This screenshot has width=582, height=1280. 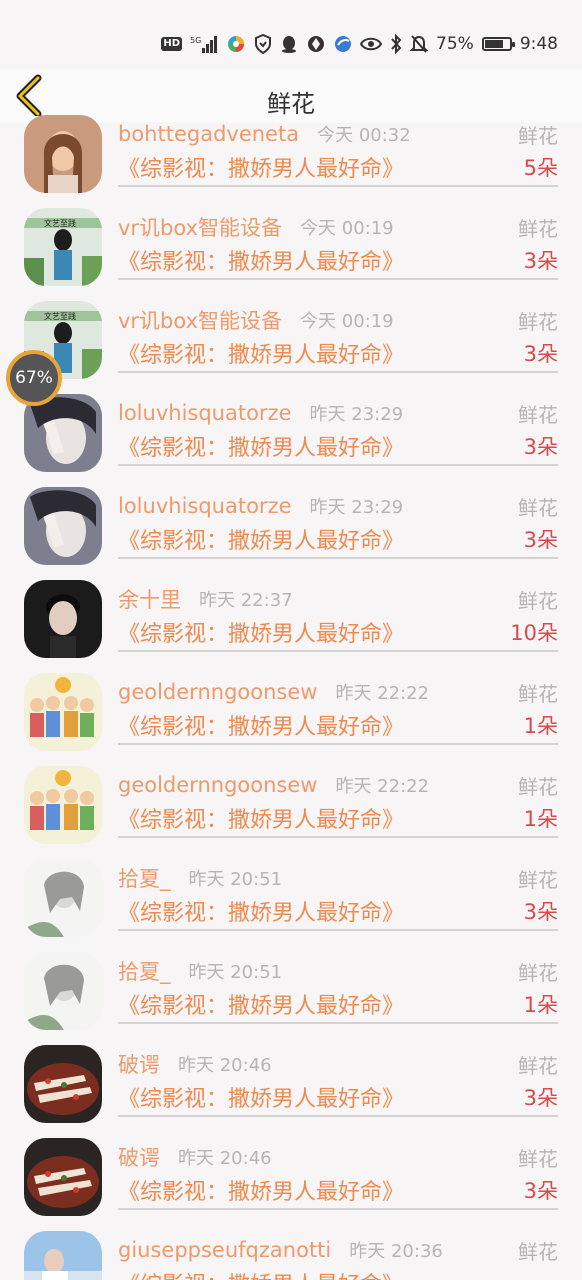 What do you see at coordinates (498, 44) in the screenshot?
I see `battery-icon` at bounding box center [498, 44].